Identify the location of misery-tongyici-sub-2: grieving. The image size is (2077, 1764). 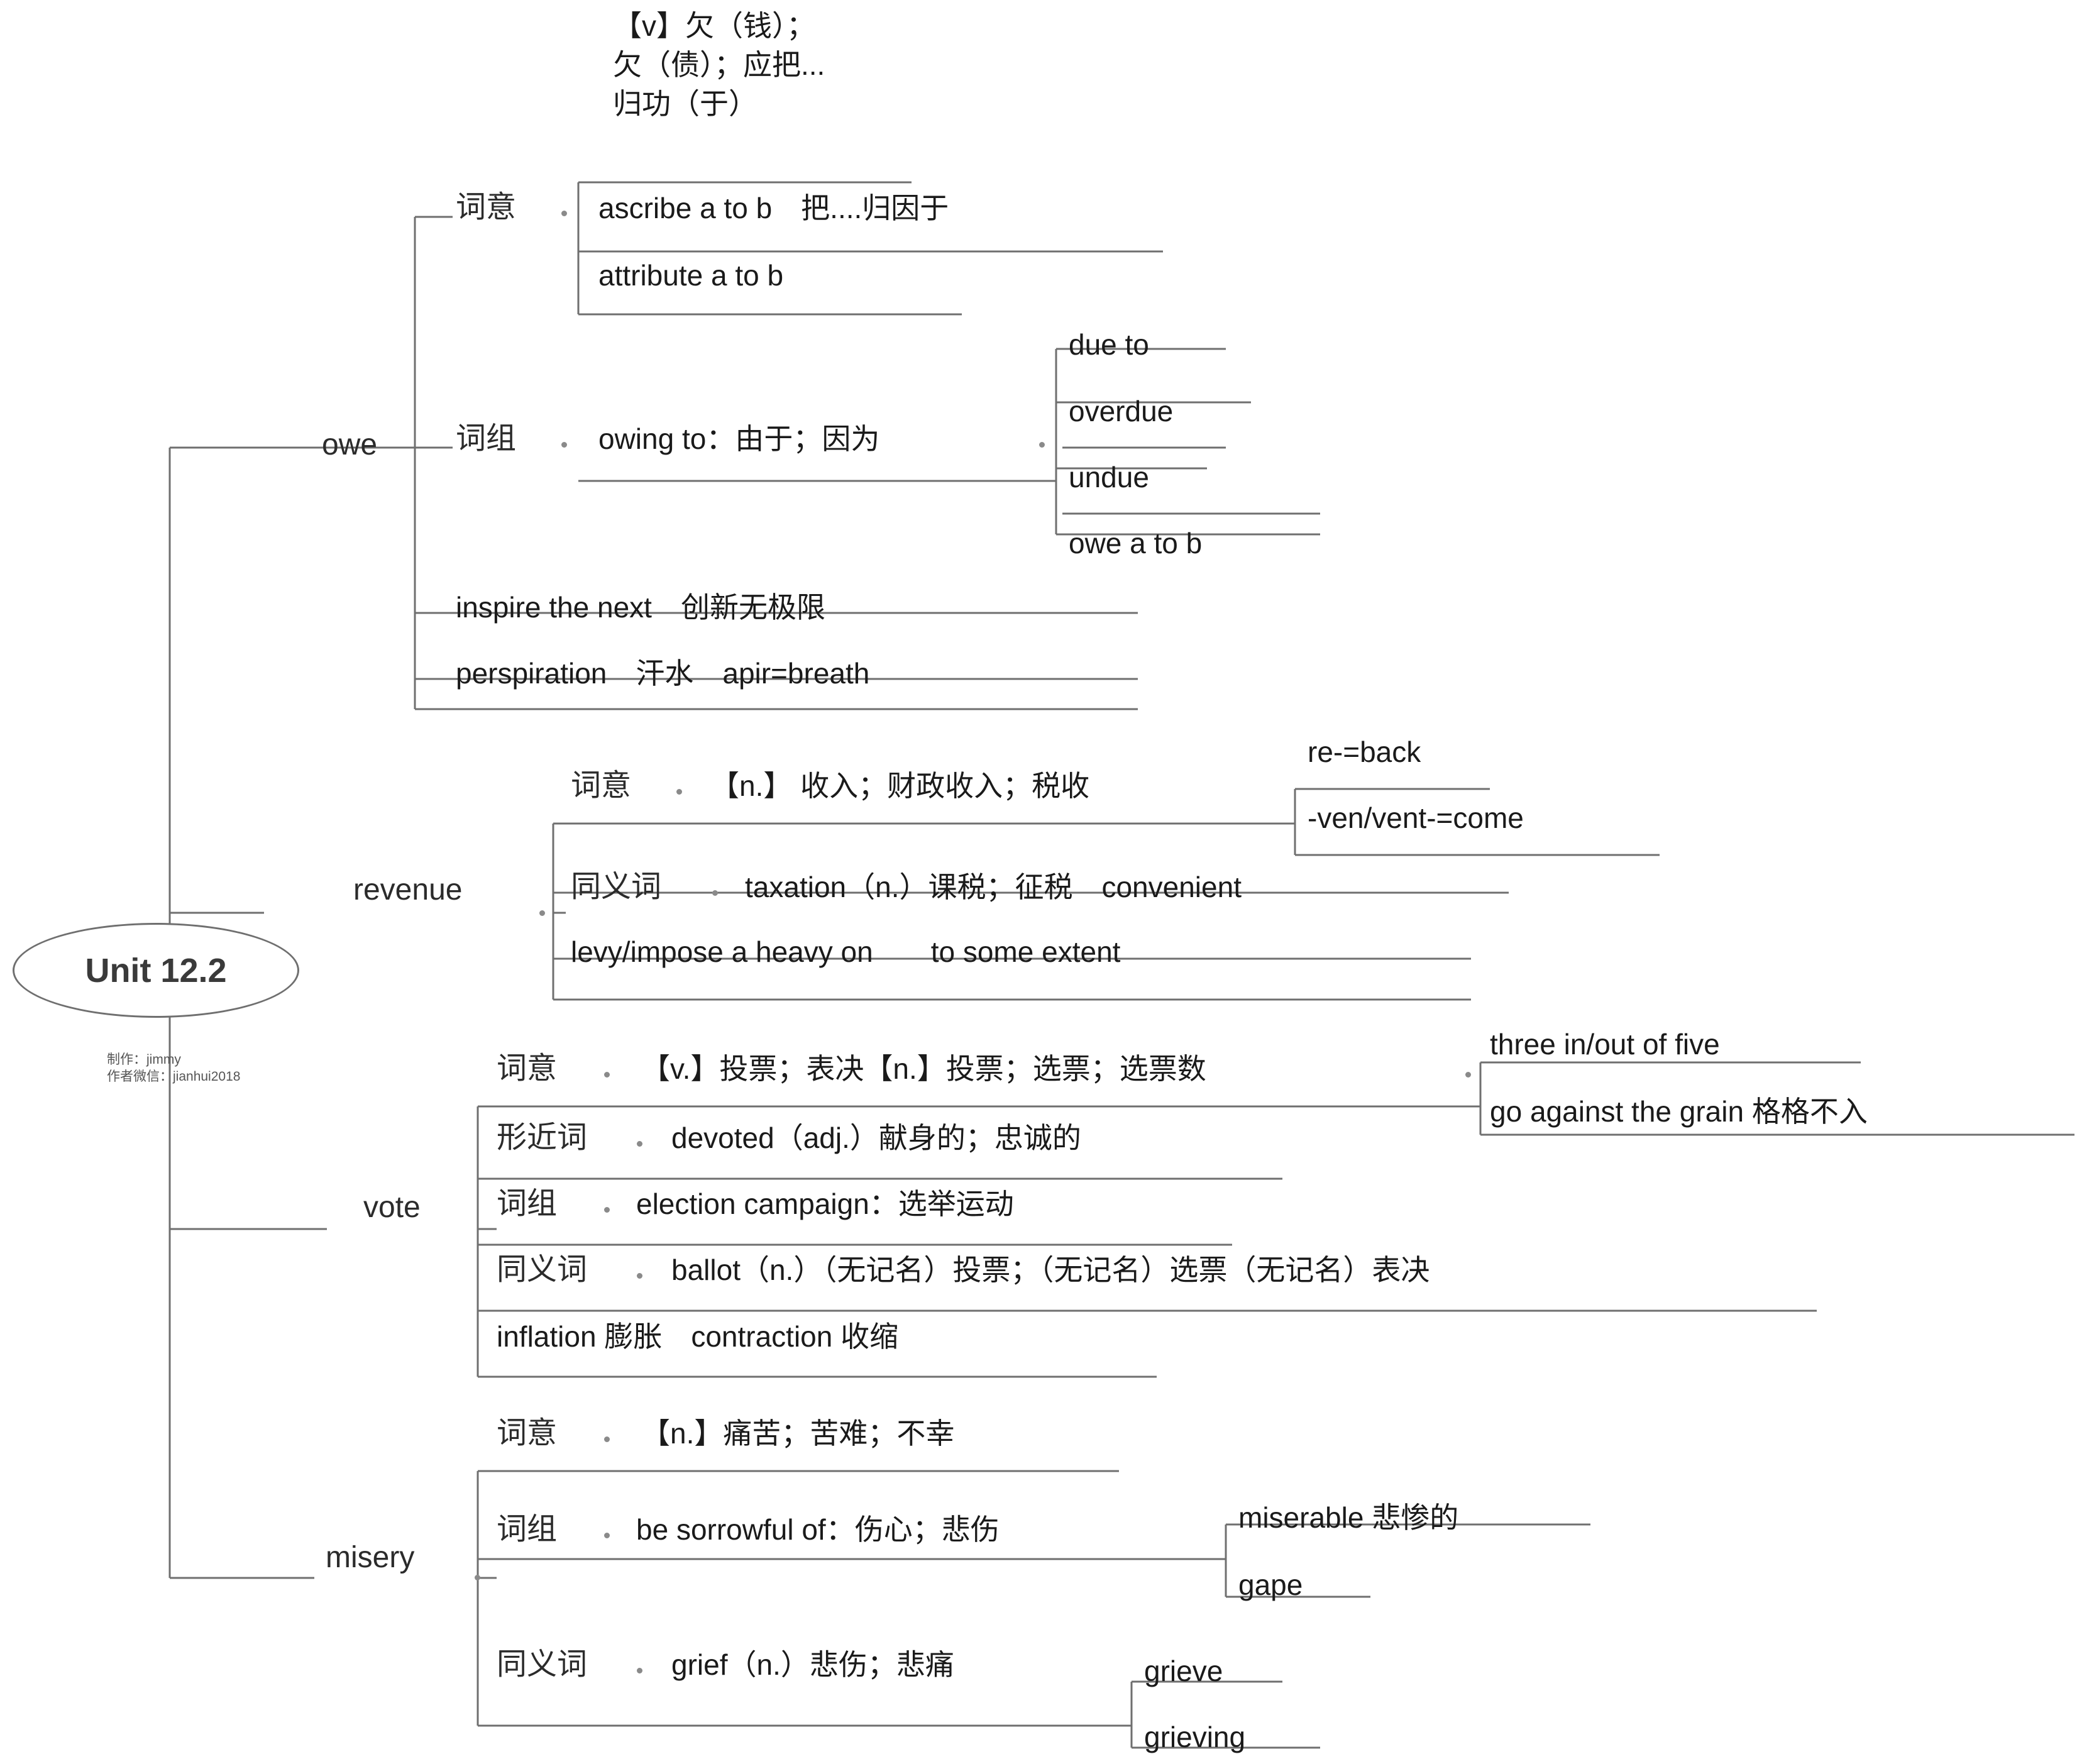
(1195, 1737).